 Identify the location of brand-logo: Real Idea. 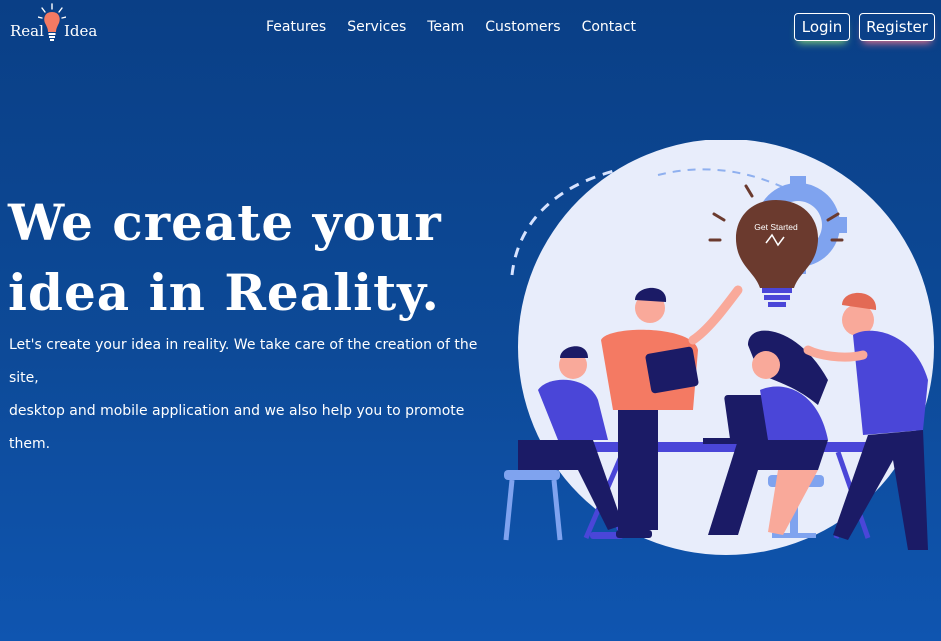
(53, 23).